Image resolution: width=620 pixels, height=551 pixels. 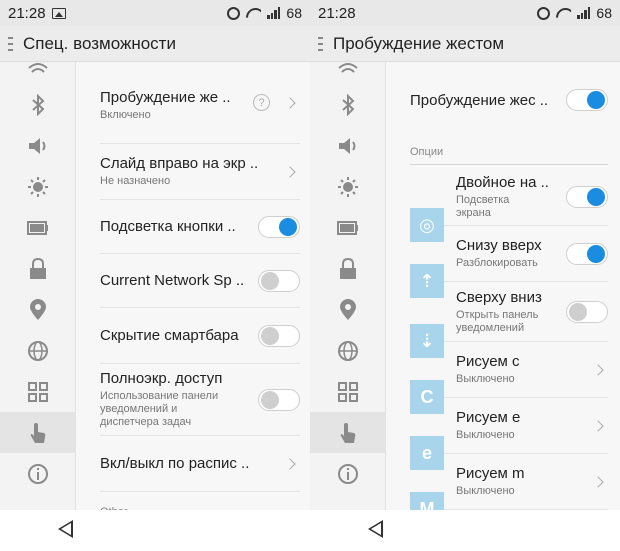 What do you see at coordinates (175, 463) in the screenshot?
I see `row-title: Вкл/выкл по распис ..` at bounding box center [175, 463].